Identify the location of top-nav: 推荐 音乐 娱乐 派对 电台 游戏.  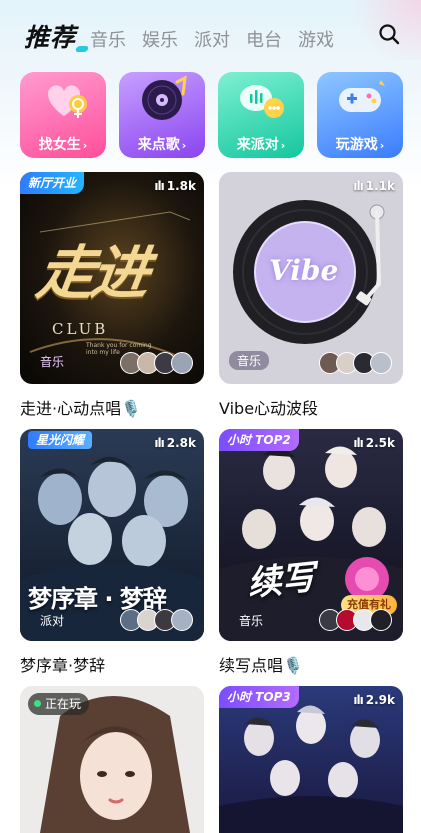
(210, 33).